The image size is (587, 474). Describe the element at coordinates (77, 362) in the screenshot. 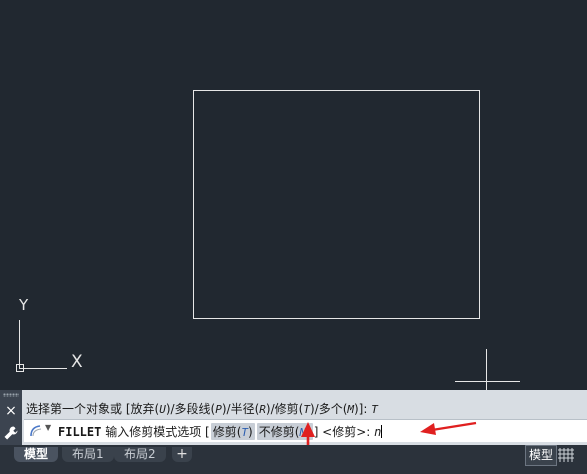

I see `ucs-x-label: X` at that location.